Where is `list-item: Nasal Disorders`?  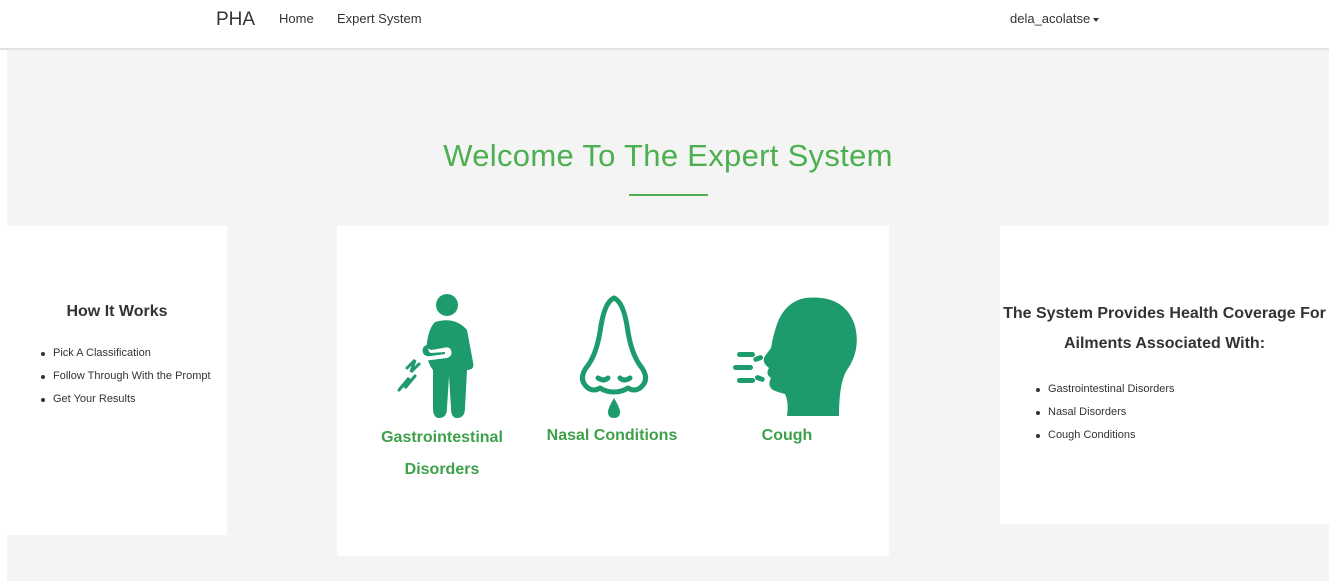
list-item: Nasal Disorders is located at coordinates (1104, 412).